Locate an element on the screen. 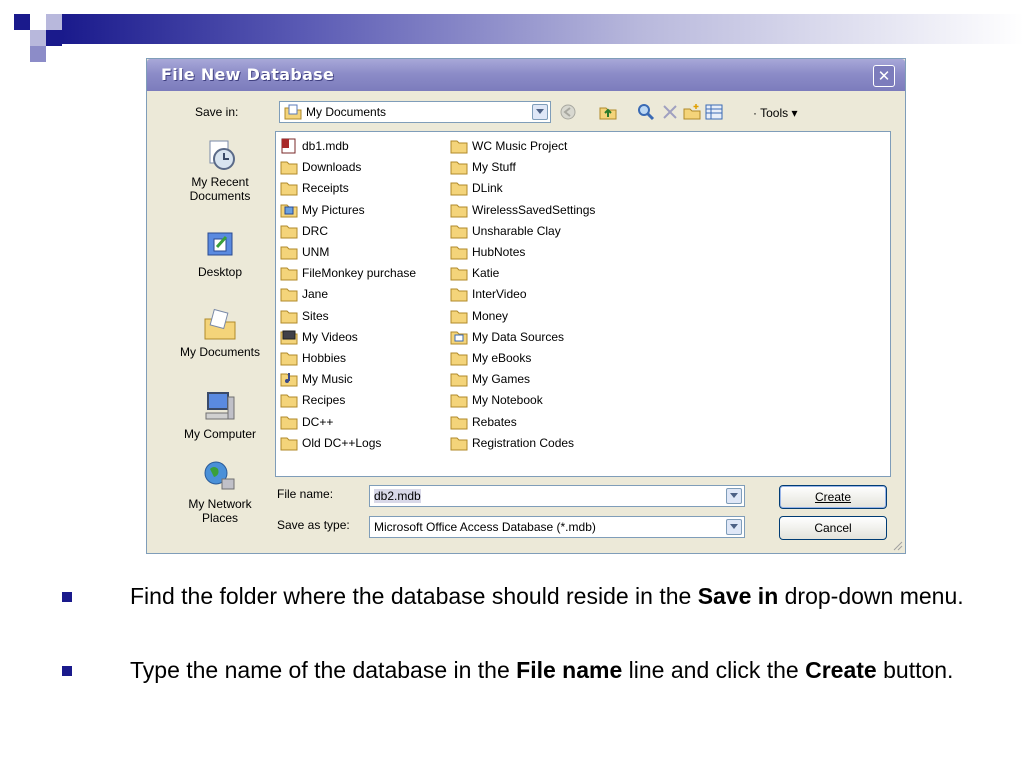  up-one-level-icon is located at coordinates (608, 112).